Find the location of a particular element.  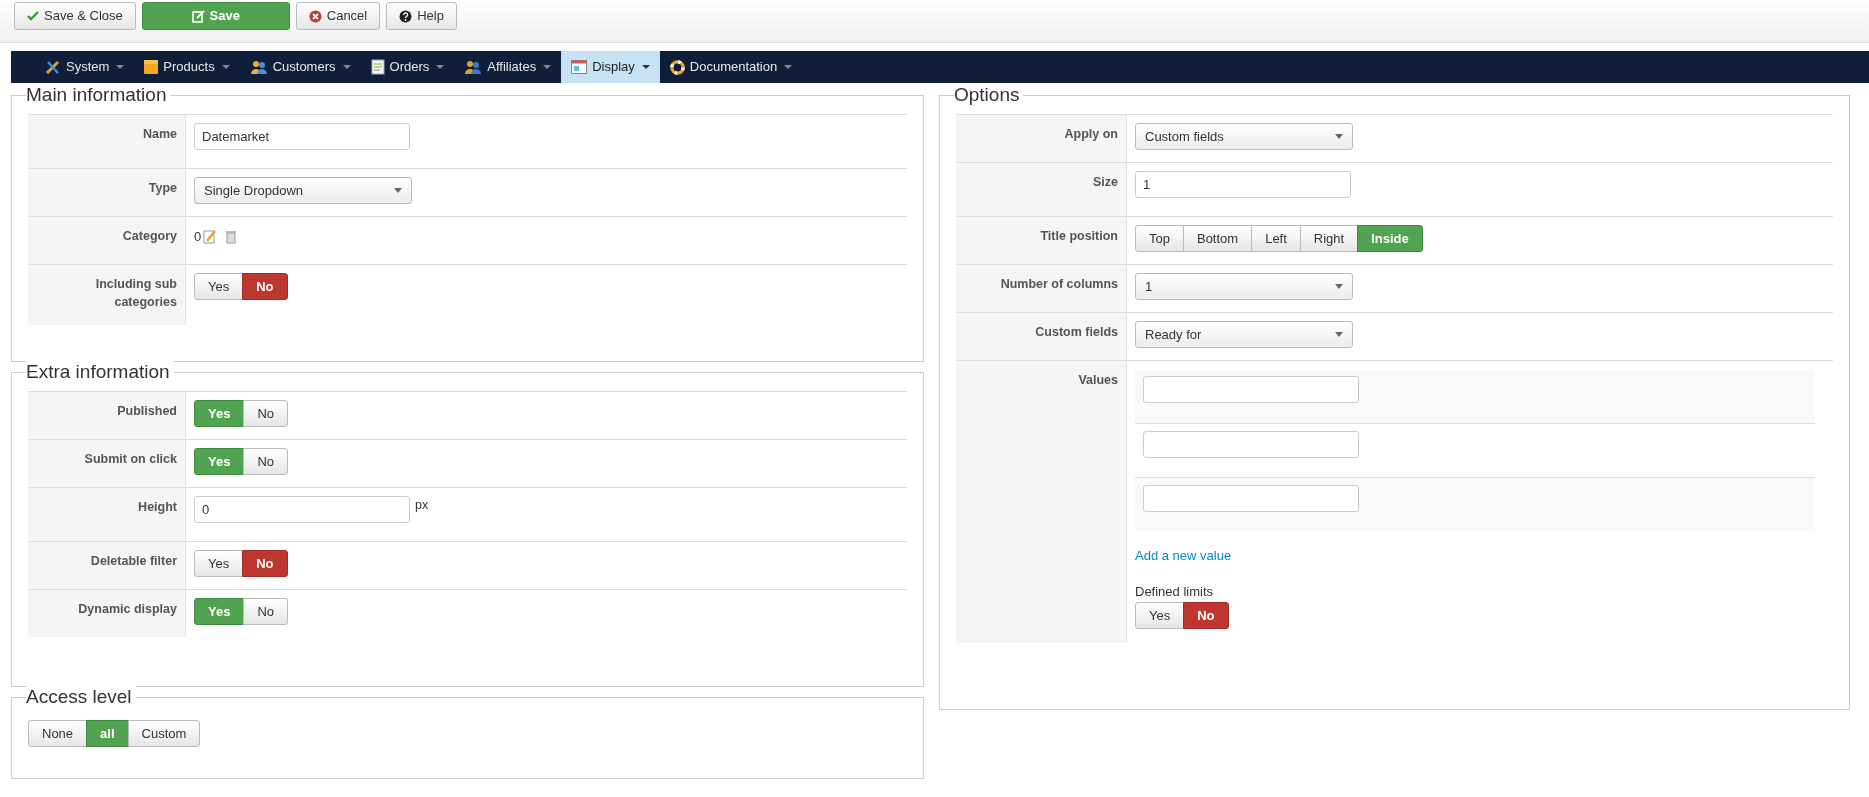

field-label: Size is located at coordinates (1041, 189).